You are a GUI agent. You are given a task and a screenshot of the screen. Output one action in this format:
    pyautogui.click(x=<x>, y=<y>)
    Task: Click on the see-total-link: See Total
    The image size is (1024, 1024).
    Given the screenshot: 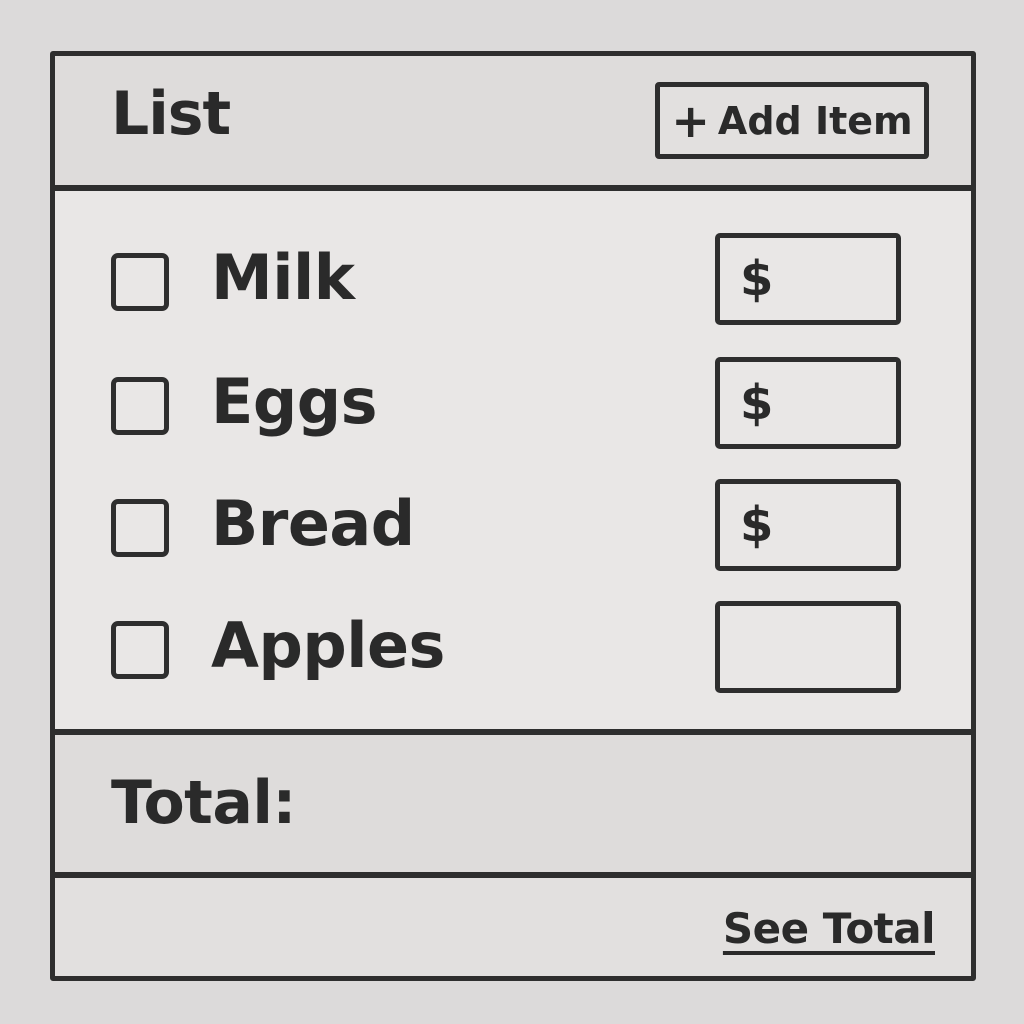 What is the action you would take?
    pyautogui.click(x=829, y=928)
    